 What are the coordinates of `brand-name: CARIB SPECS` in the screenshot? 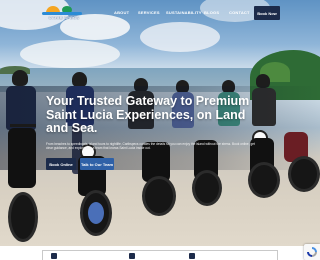 It's located at (64, 17).